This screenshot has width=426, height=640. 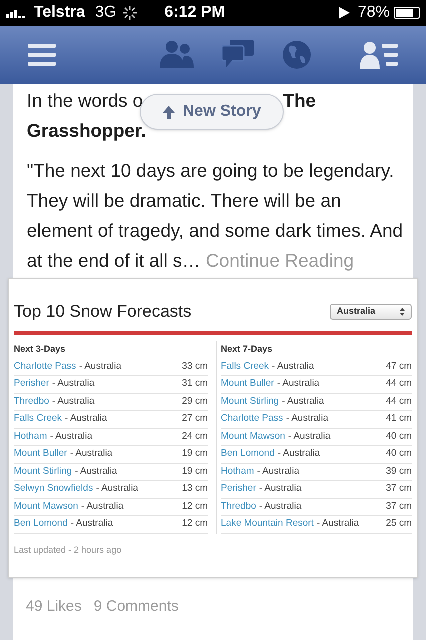 I want to click on snow-depth-text: 47 cm, so click(x=399, y=367).